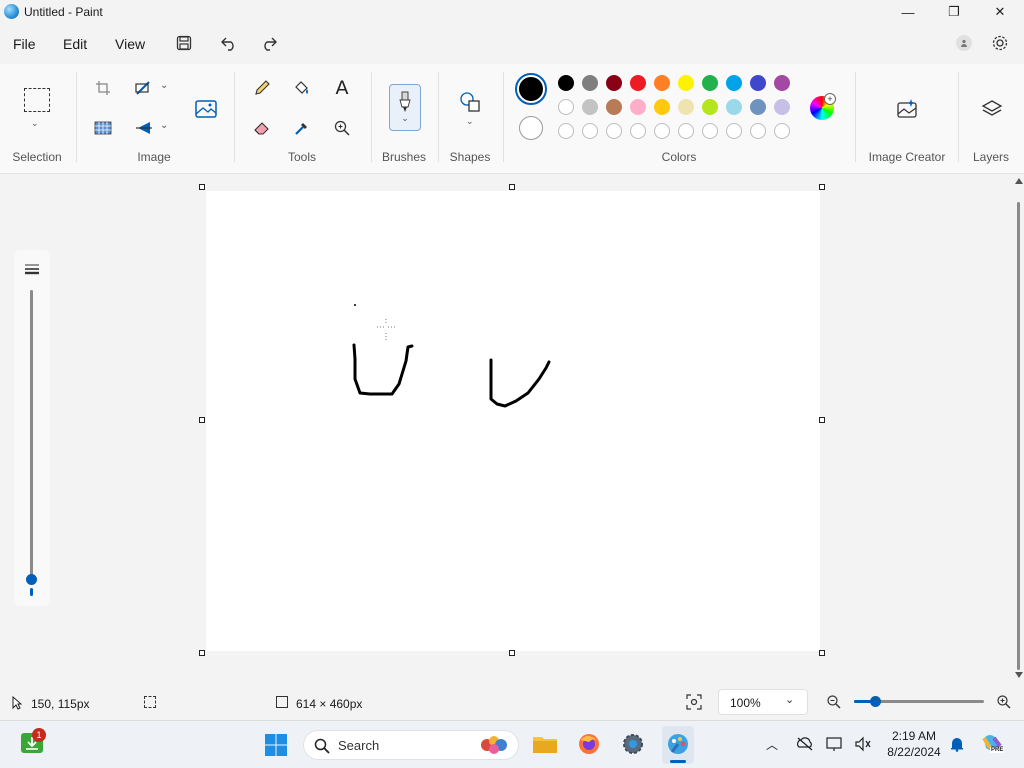 The image size is (1024, 768). What do you see at coordinates (531, 128) in the screenshot?
I see `secondary-color-swatch` at bounding box center [531, 128].